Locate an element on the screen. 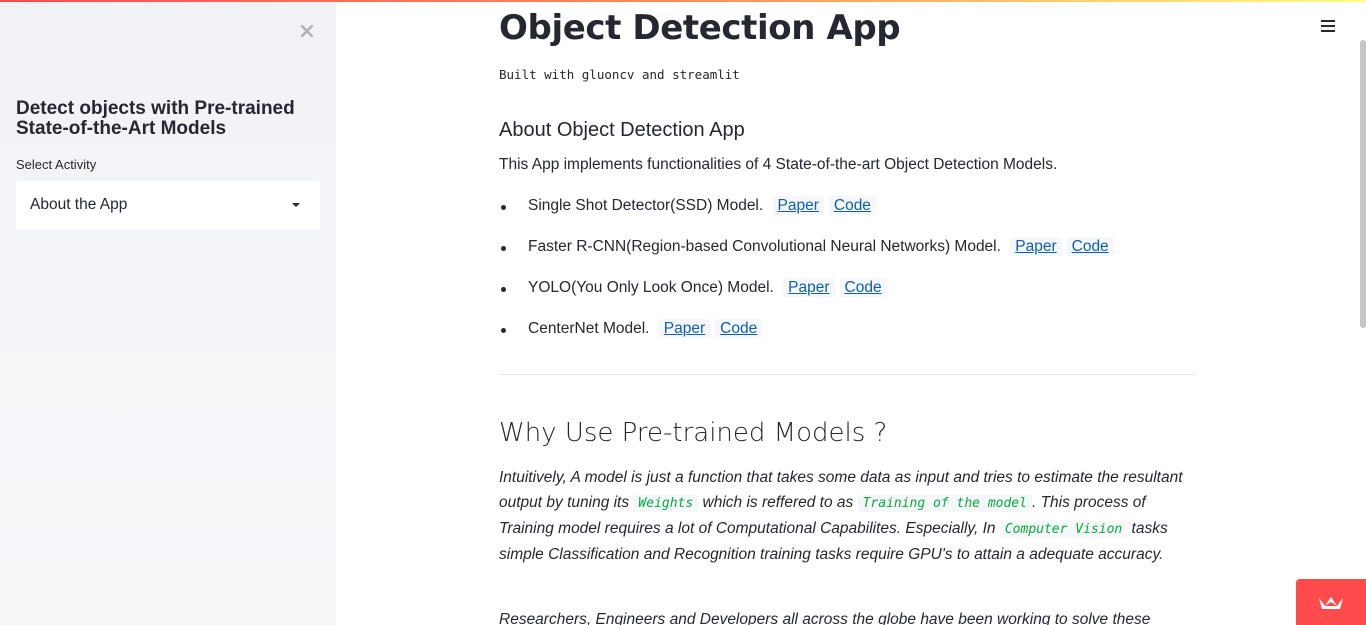 The height and width of the screenshot is (625, 1366). top-decoration-stripe is located at coordinates (683, 1).